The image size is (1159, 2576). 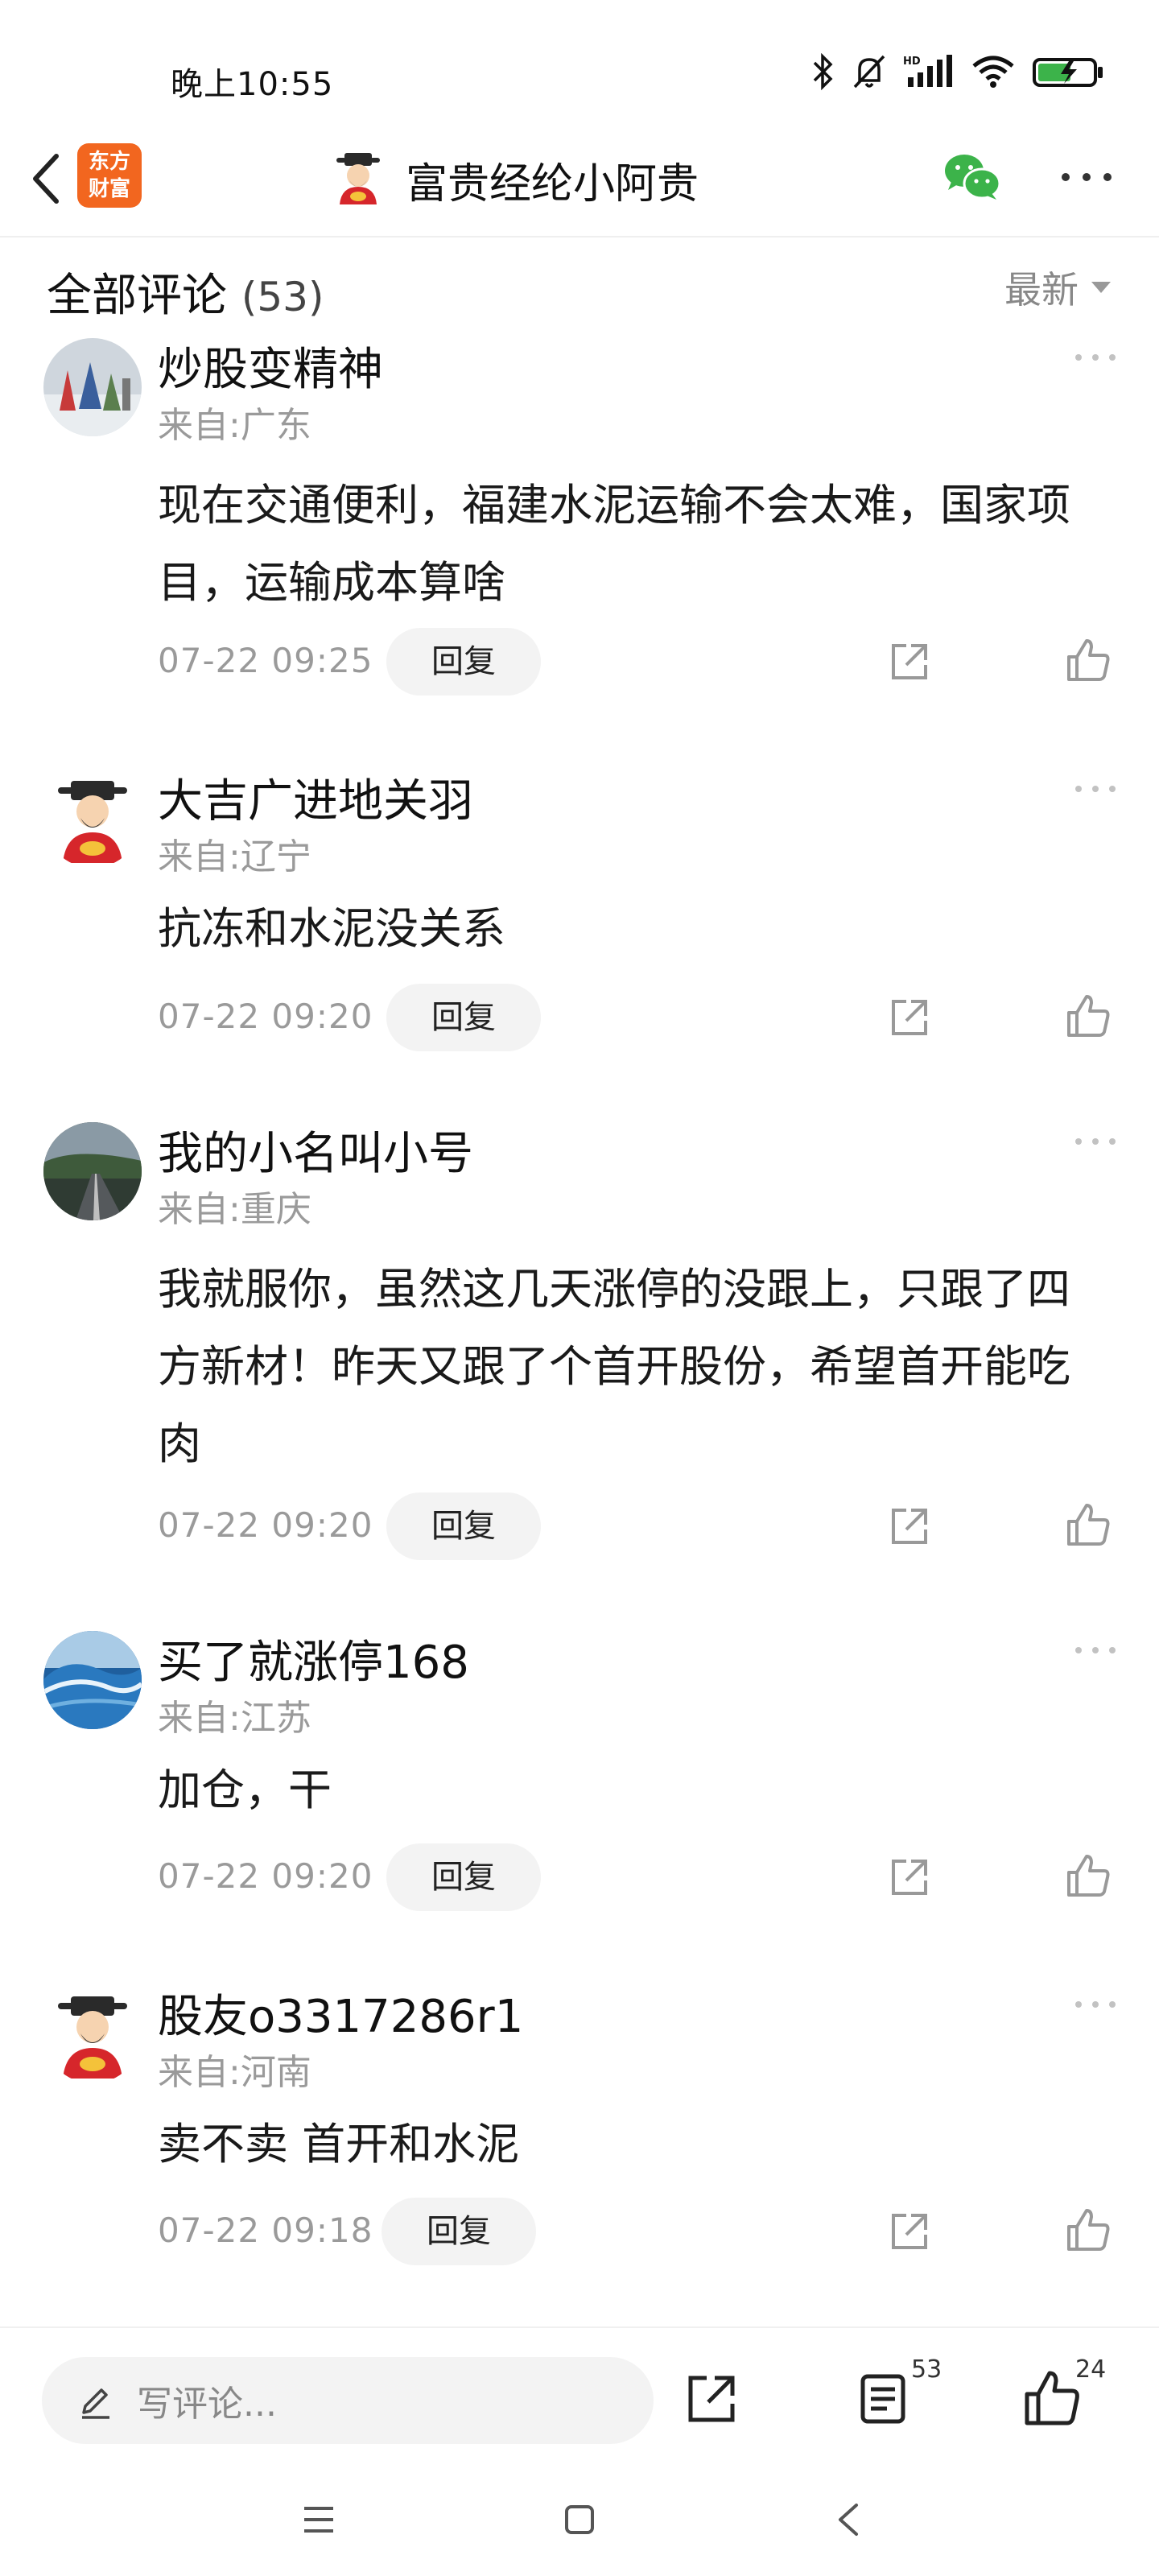 I want to click on comment-username: 买了就涨停168, so click(x=313, y=1658).